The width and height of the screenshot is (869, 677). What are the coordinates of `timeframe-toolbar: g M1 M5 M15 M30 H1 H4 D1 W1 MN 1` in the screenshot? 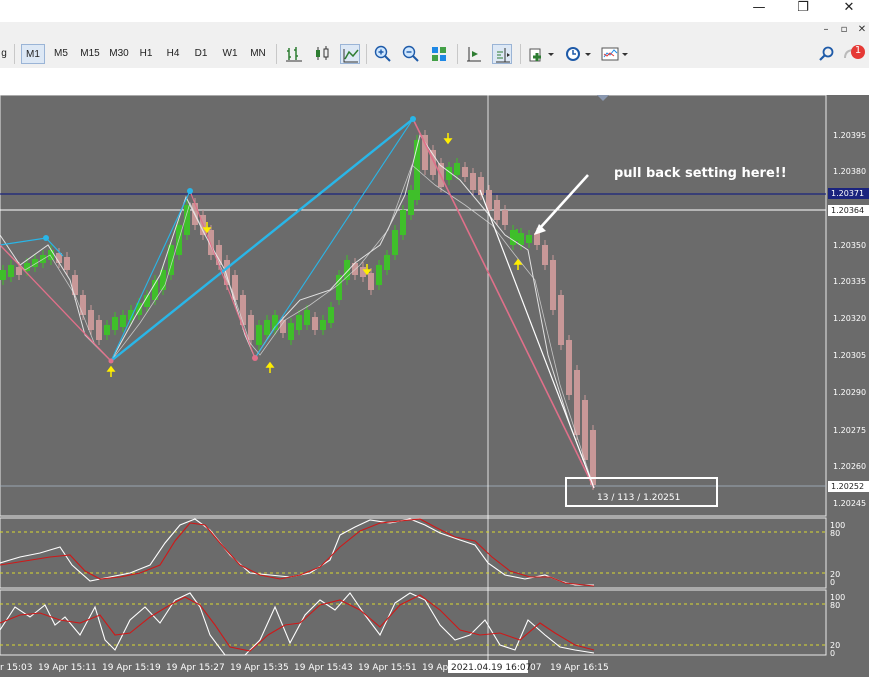 It's located at (434, 54).